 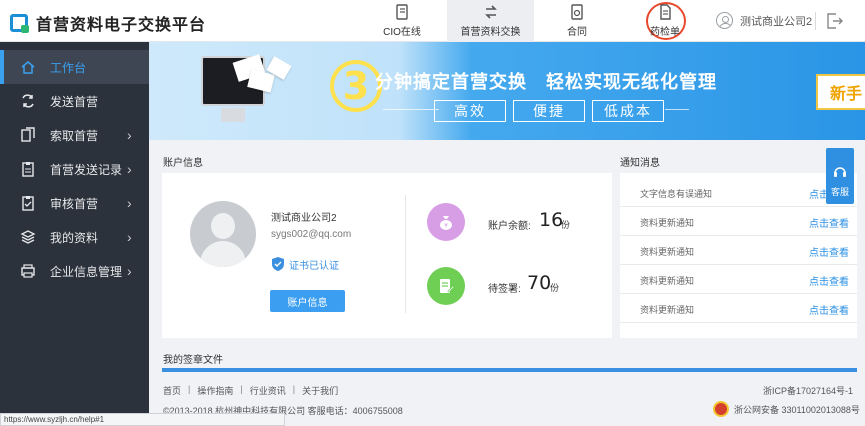 I want to click on logo-mark-icon, so click(x=19, y=23).